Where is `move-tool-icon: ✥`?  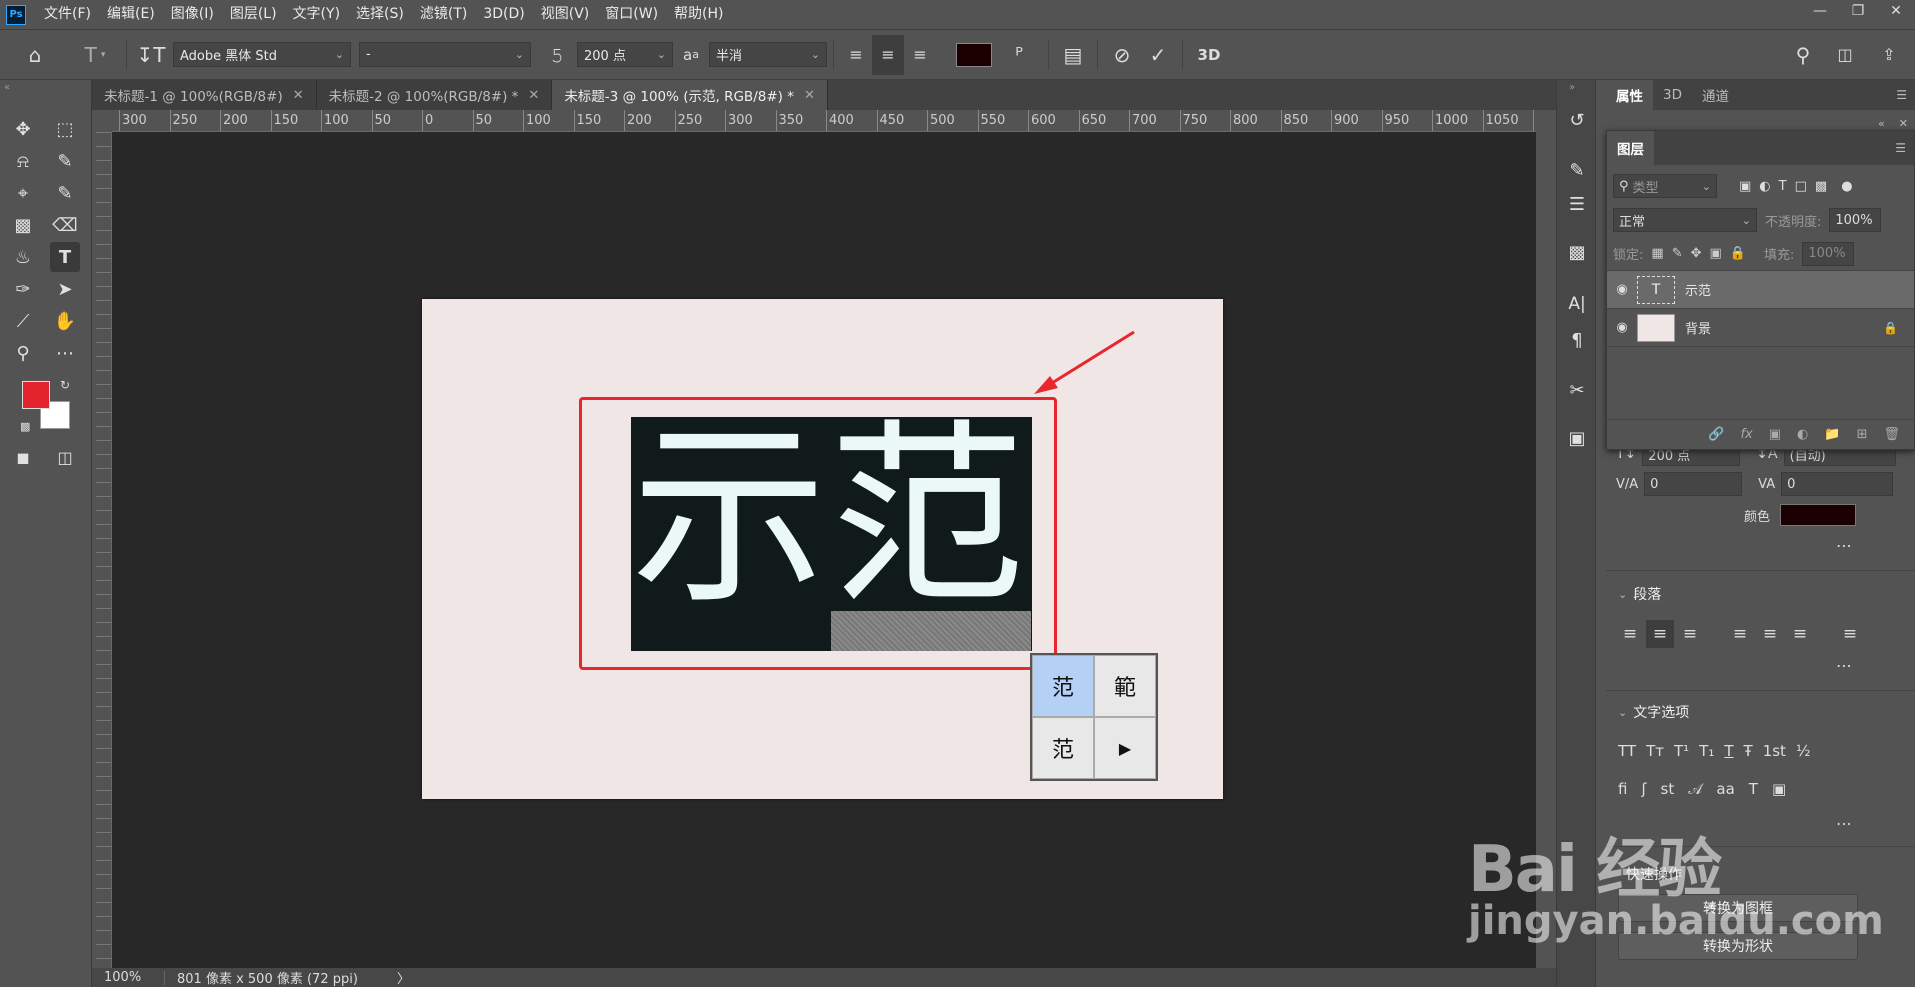
move-tool-icon: ✥ is located at coordinates (23, 129).